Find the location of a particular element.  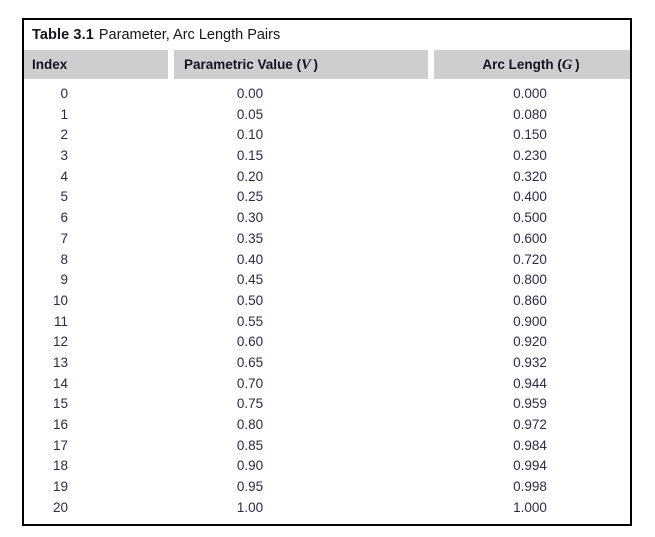

column-header-index: Index is located at coordinates (96, 64).